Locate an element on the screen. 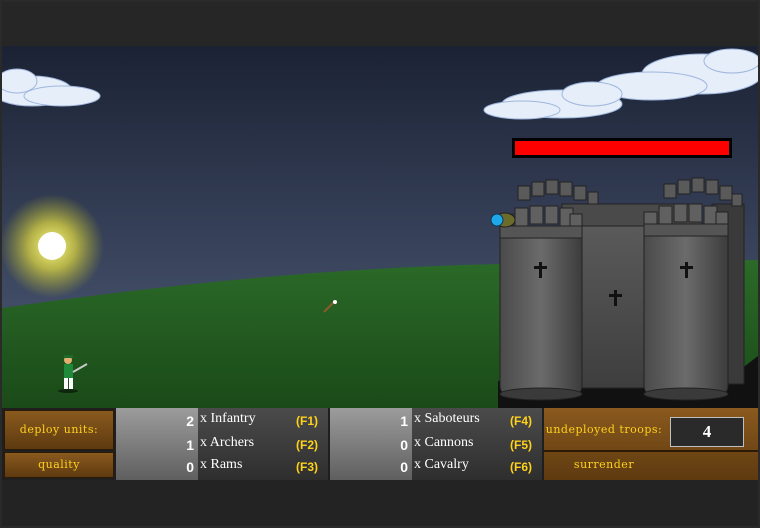 This screenshot has height=528, width=760. undeployed-troops-text: undeployed troops: is located at coordinates (604, 429).